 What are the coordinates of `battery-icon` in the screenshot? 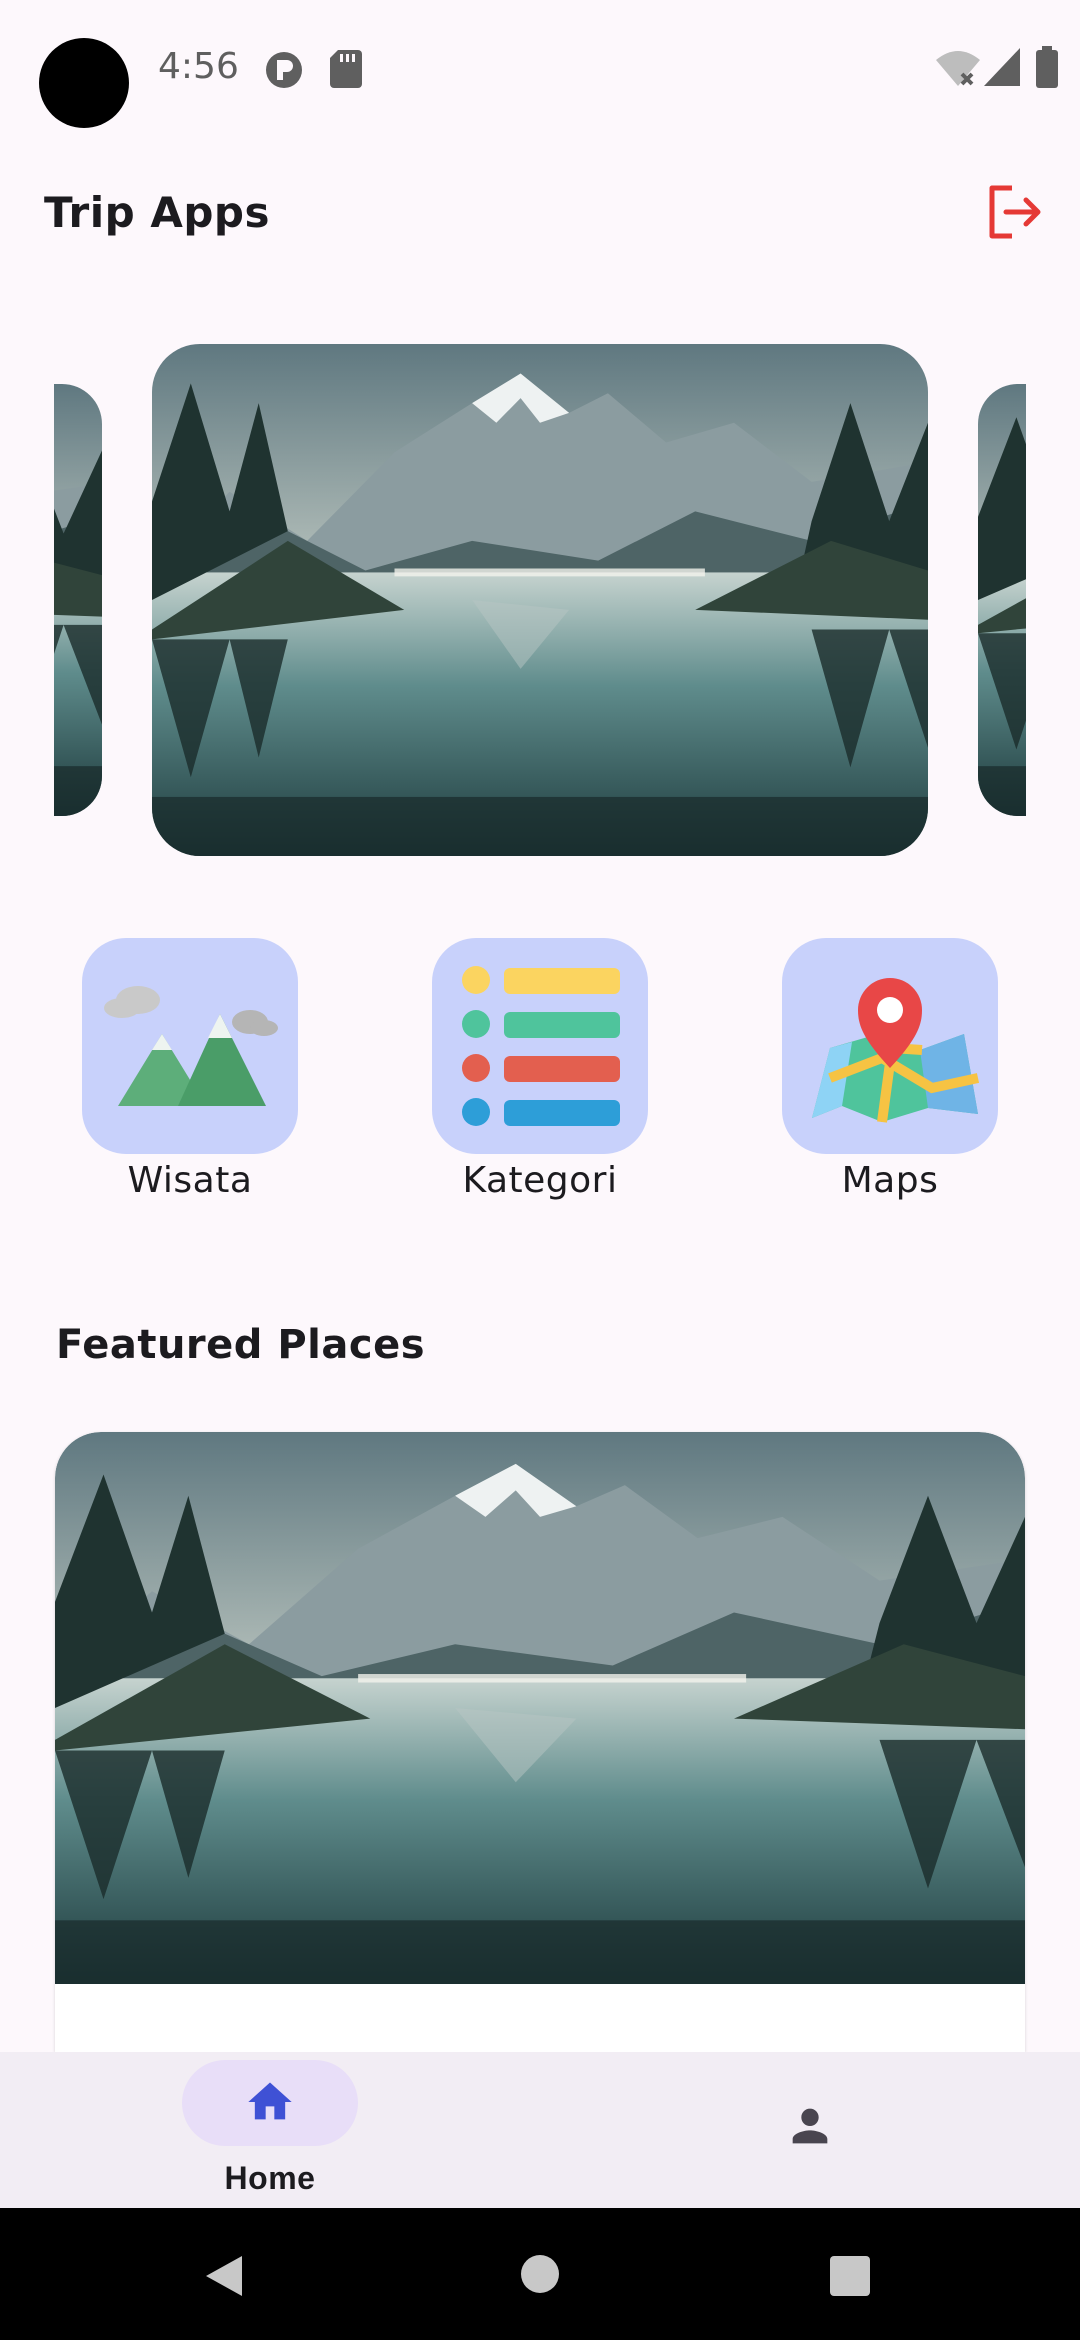 It's located at (1047, 67).